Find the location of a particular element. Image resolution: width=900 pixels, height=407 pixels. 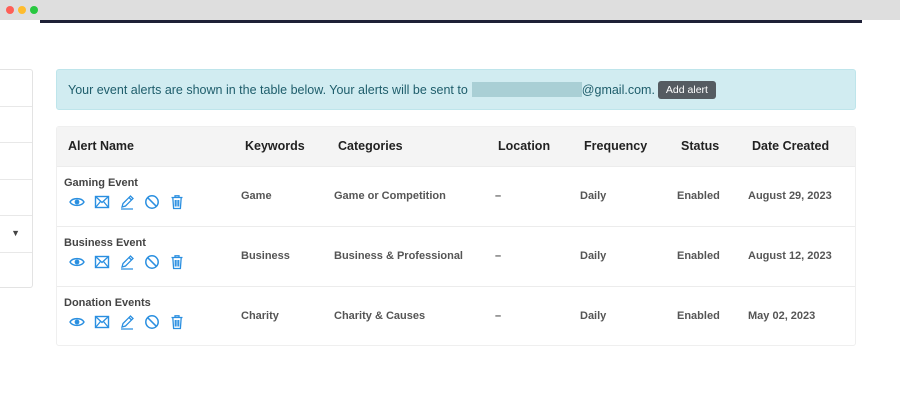

sidebar-dropdown-item: ▼ is located at coordinates (16, 234).